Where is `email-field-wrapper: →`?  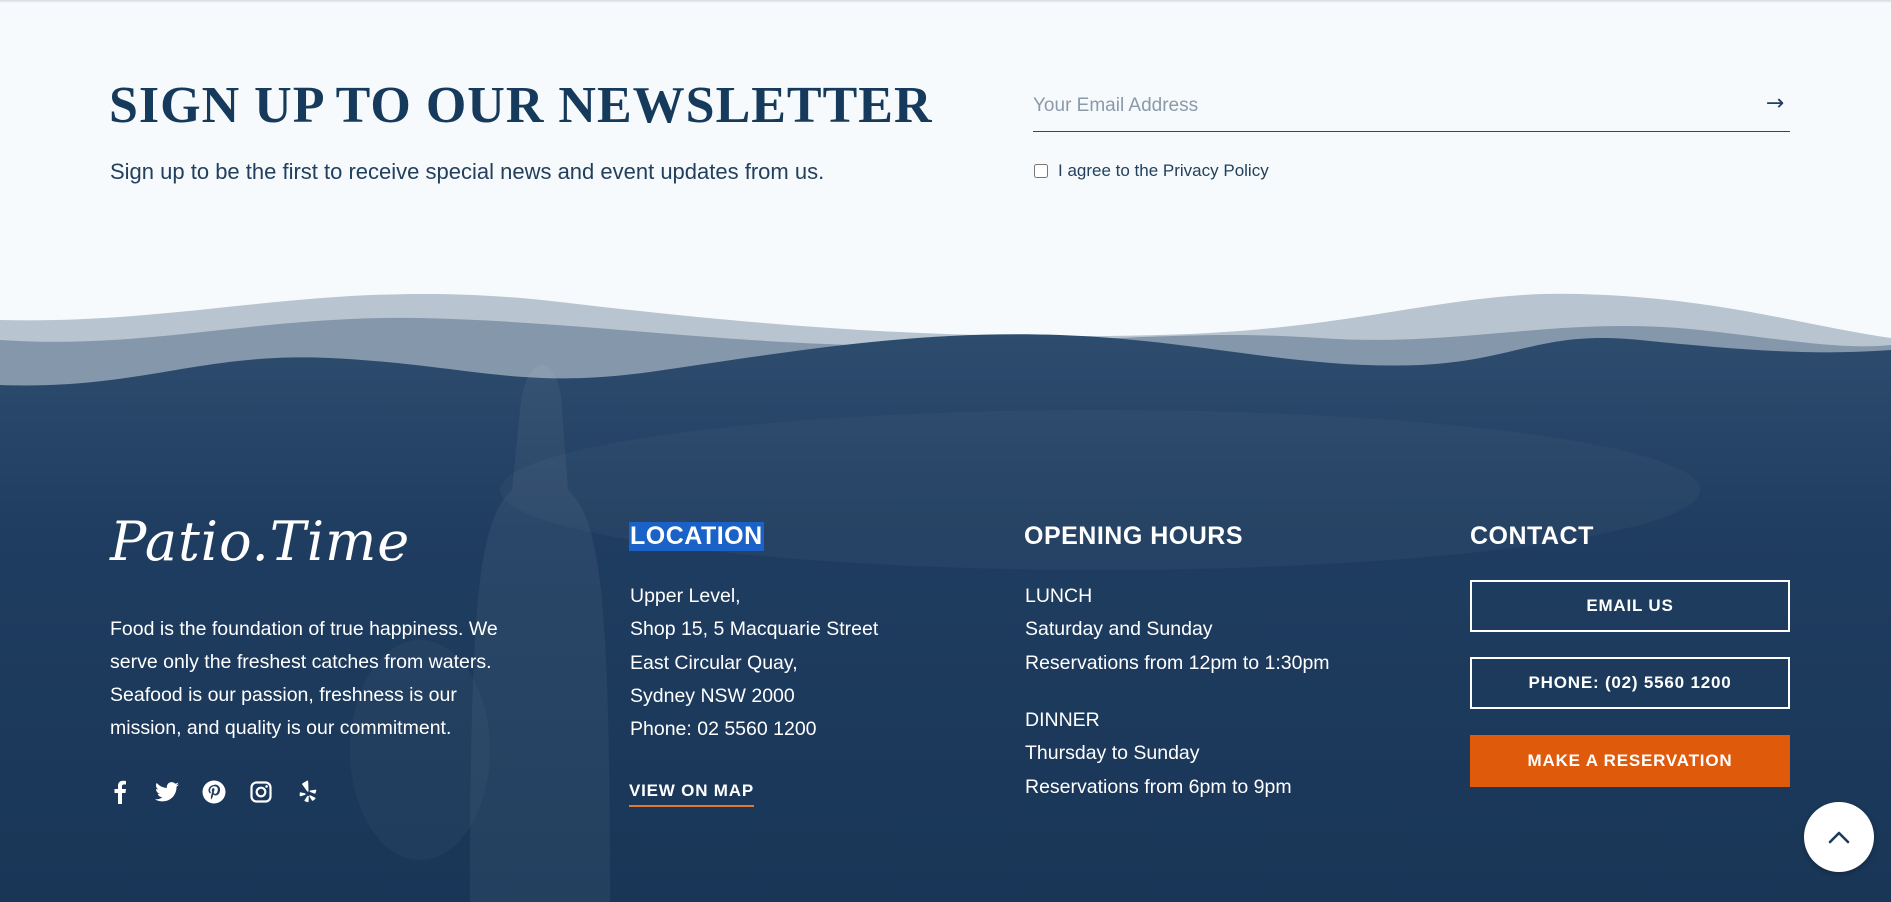
email-field-wrapper: → is located at coordinates (1411, 109).